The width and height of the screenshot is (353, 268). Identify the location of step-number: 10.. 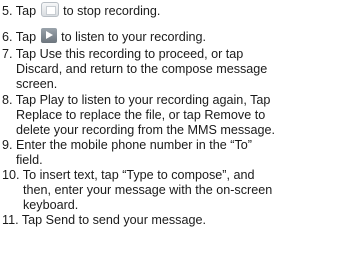
(11, 175).